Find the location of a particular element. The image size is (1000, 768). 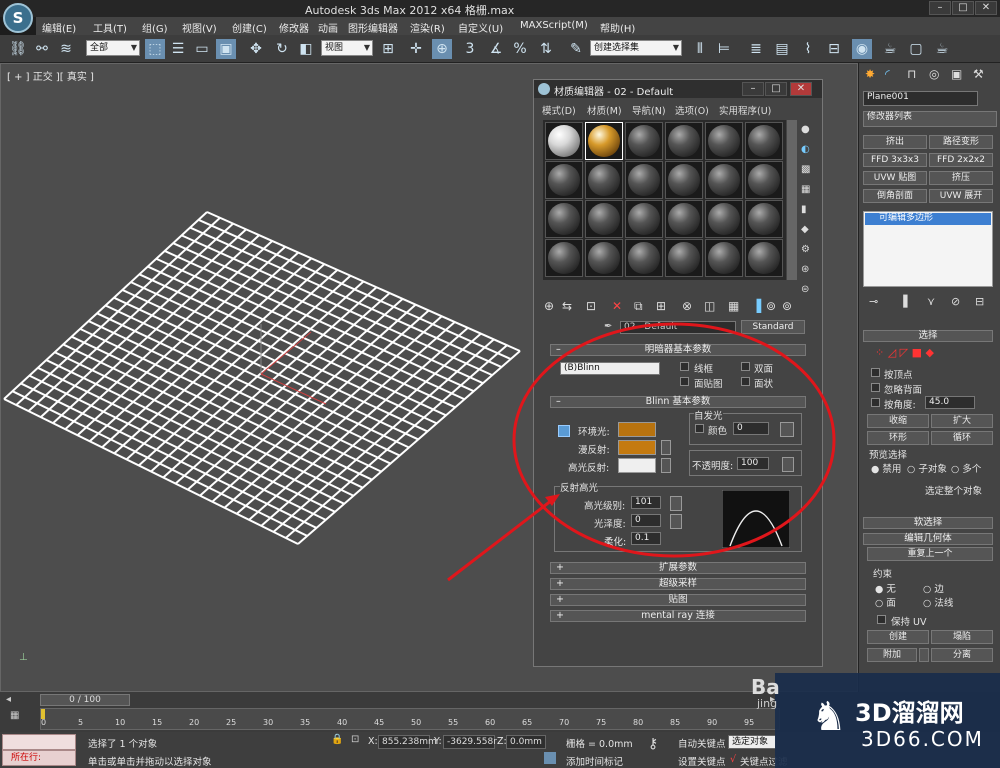

material-editor-icon: ◉ is located at coordinates (862, 49).